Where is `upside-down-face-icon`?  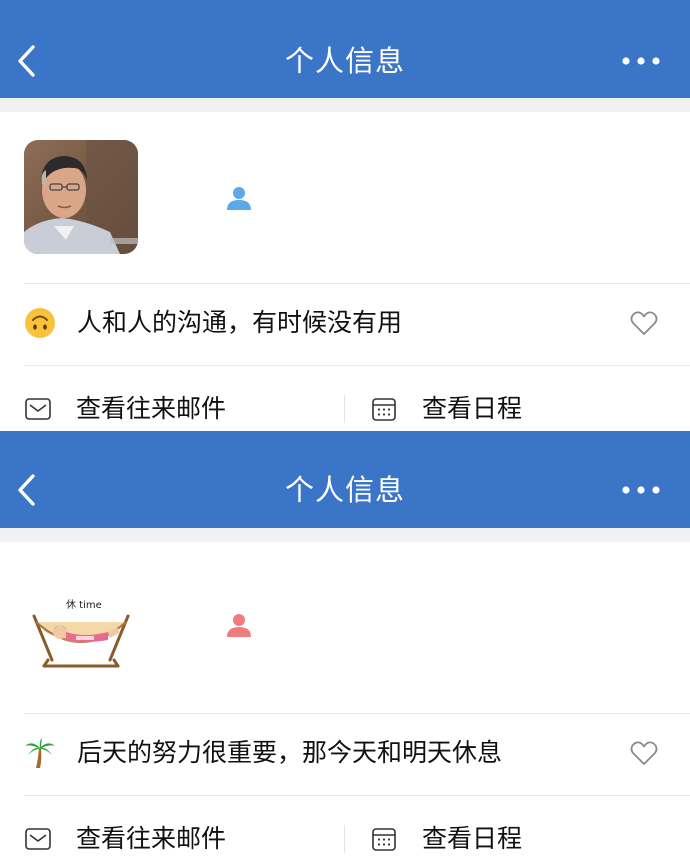 upside-down-face-icon is located at coordinates (40, 323).